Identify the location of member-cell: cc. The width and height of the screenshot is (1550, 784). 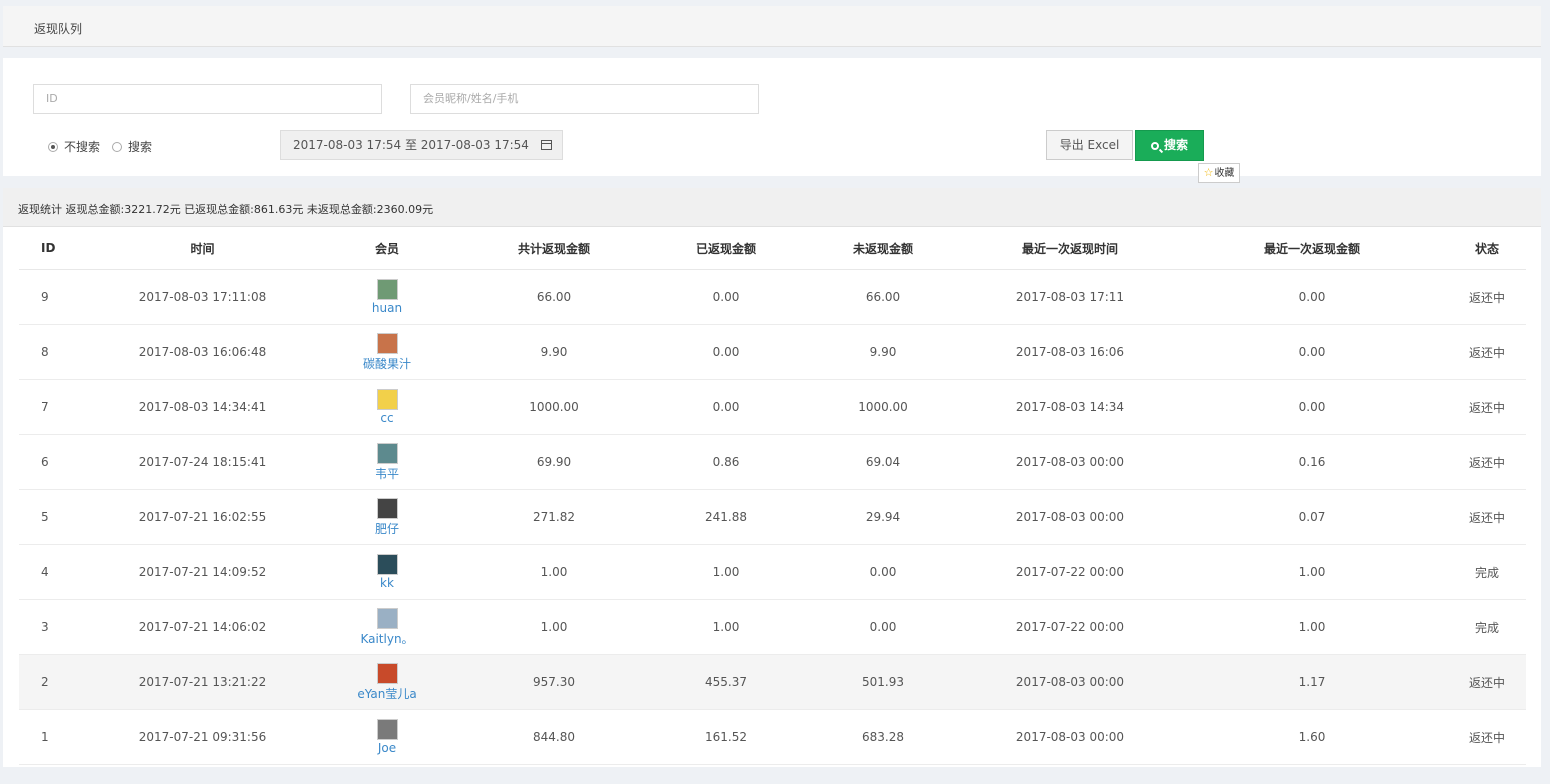
(387, 407).